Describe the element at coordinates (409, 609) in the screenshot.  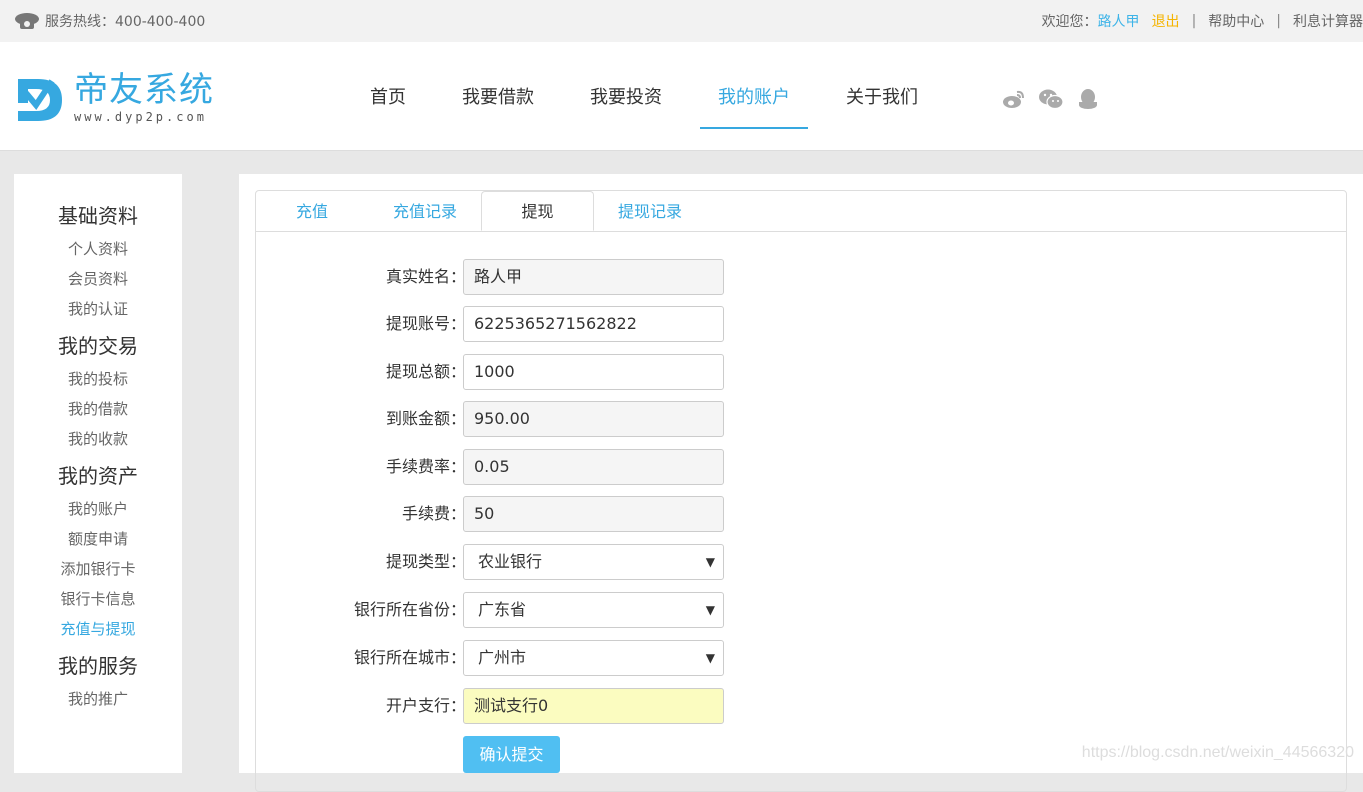
I see `province-label: 银行所在省份：` at that location.